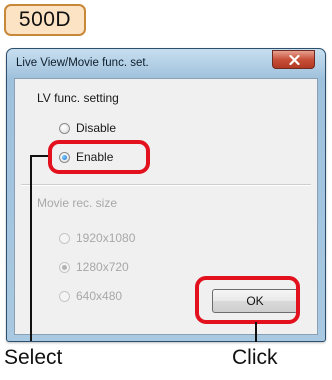  Describe the element at coordinates (64, 157) in the screenshot. I see `radio-enable` at that location.